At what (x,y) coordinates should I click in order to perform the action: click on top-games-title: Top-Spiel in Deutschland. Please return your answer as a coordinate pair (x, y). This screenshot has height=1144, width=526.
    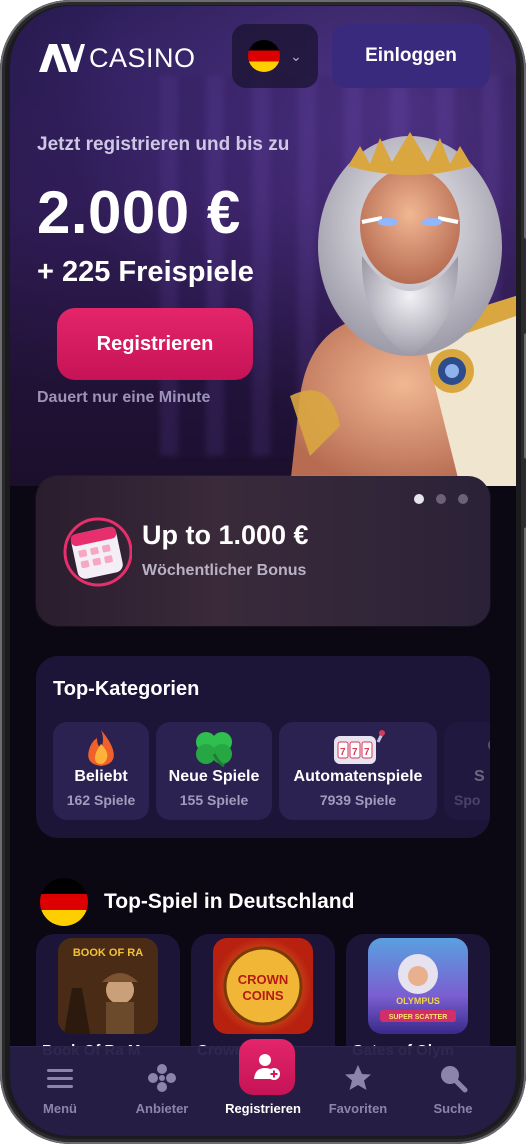
    Looking at the image, I should click on (229, 901).